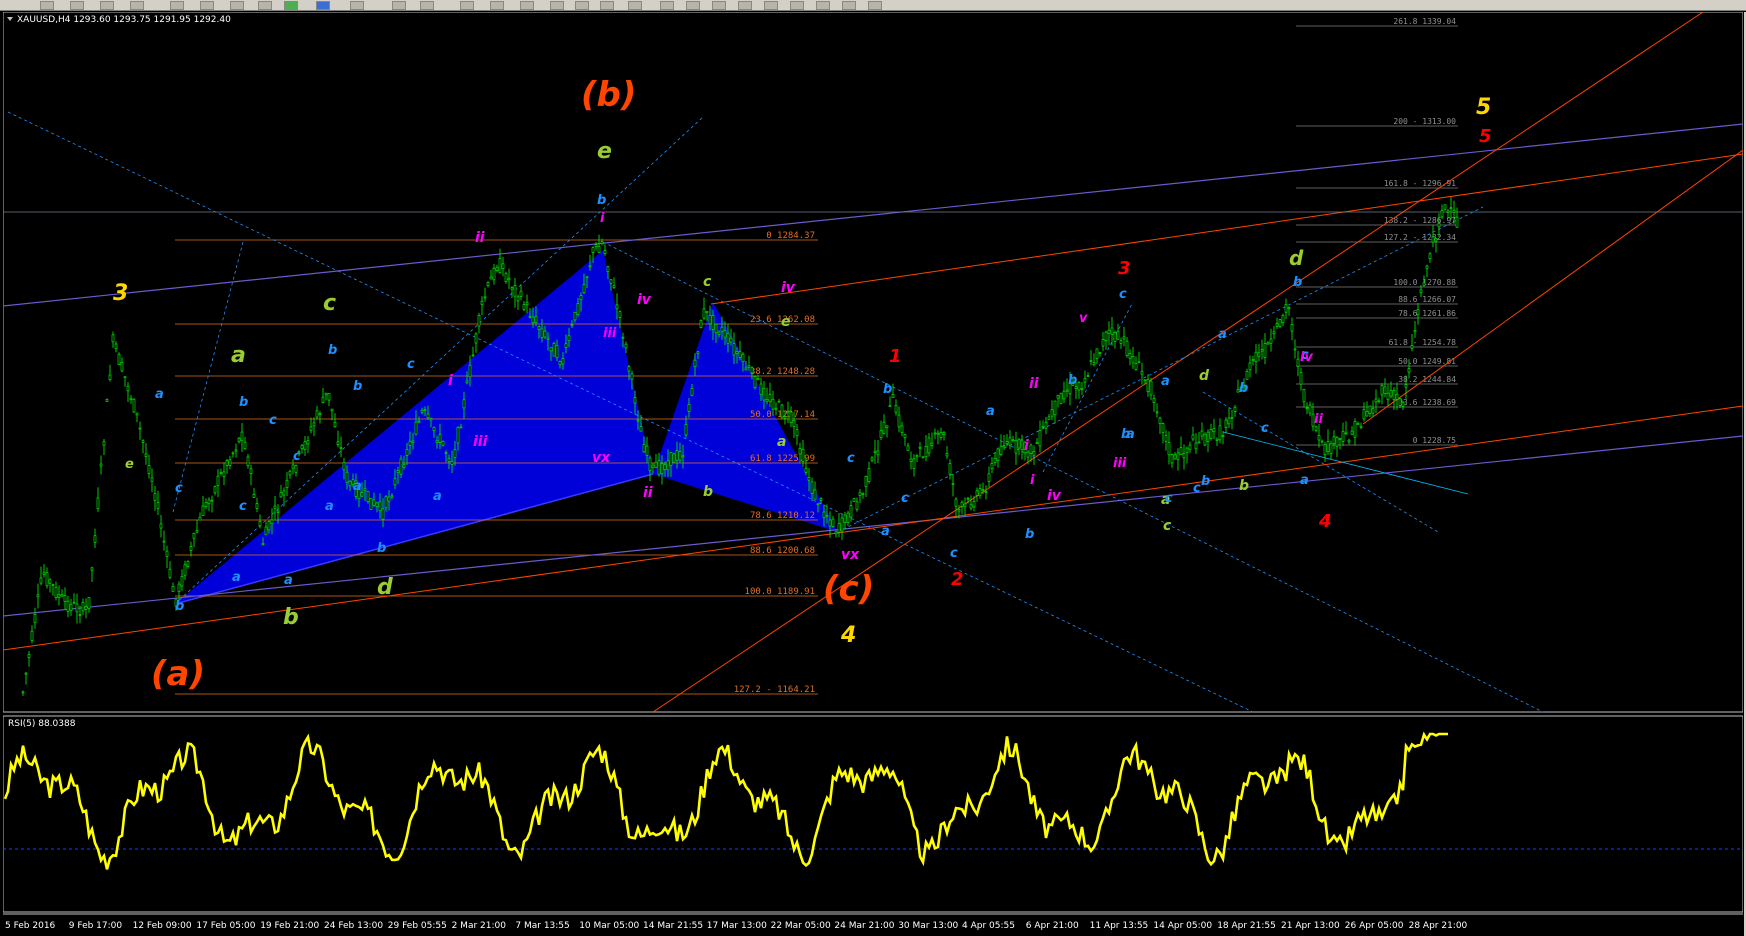 Image resolution: width=1746 pixels, height=936 pixels. What do you see at coordinates (1124, 268) in the screenshot?
I see `wave-label: 3` at bounding box center [1124, 268].